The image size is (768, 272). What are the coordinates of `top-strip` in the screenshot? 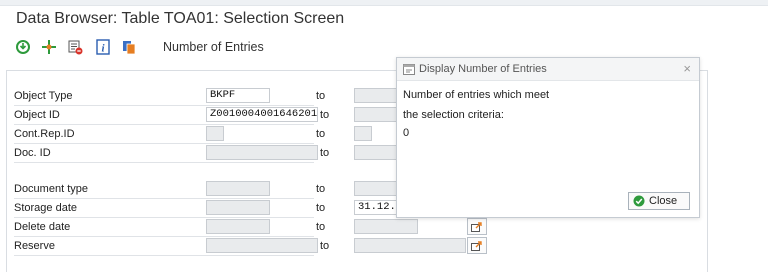 It's located at (384, 3).